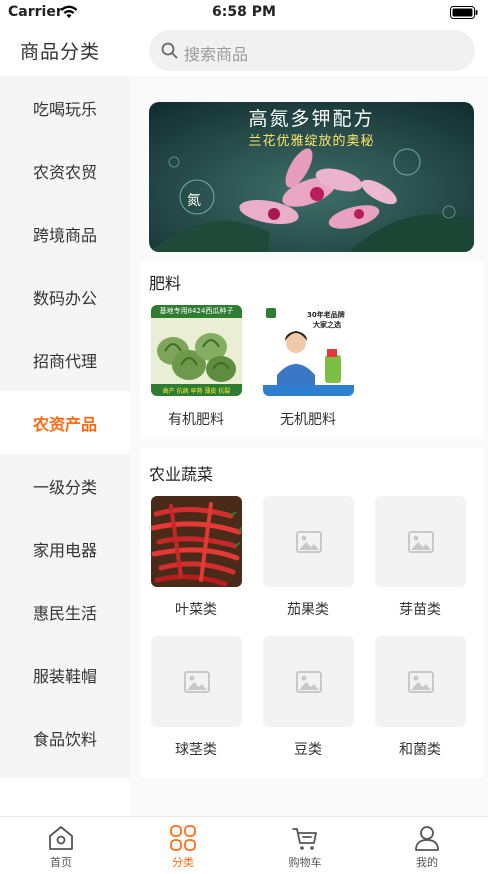 The width and height of the screenshot is (488, 874). I want to click on sidebar-item-label: 家用电器, so click(64, 550).